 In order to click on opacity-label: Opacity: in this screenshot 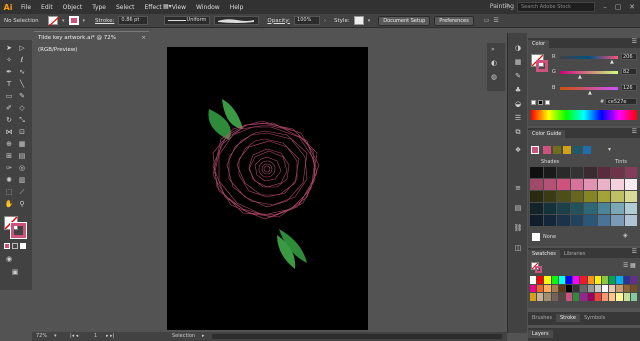, I will do `click(278, 21)`.